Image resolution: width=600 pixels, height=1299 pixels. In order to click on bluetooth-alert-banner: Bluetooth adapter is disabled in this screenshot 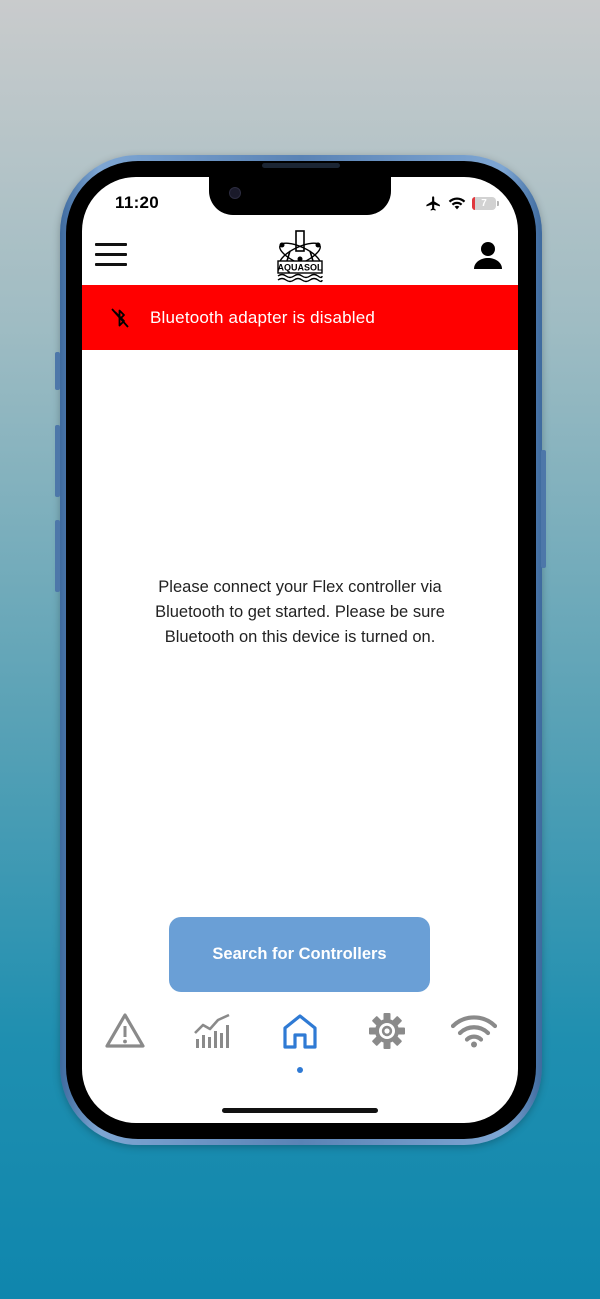, I will do `click(300, 317)`.